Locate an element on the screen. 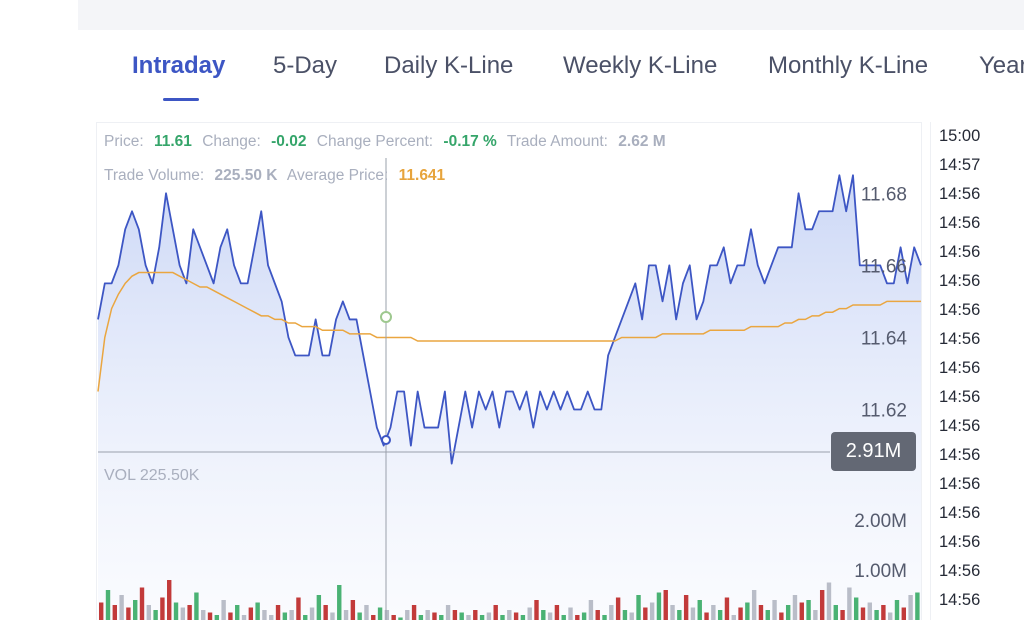 The image size is (1024, 620). trade-volume-value: 225.50 K is located at coordinates (246, 175).